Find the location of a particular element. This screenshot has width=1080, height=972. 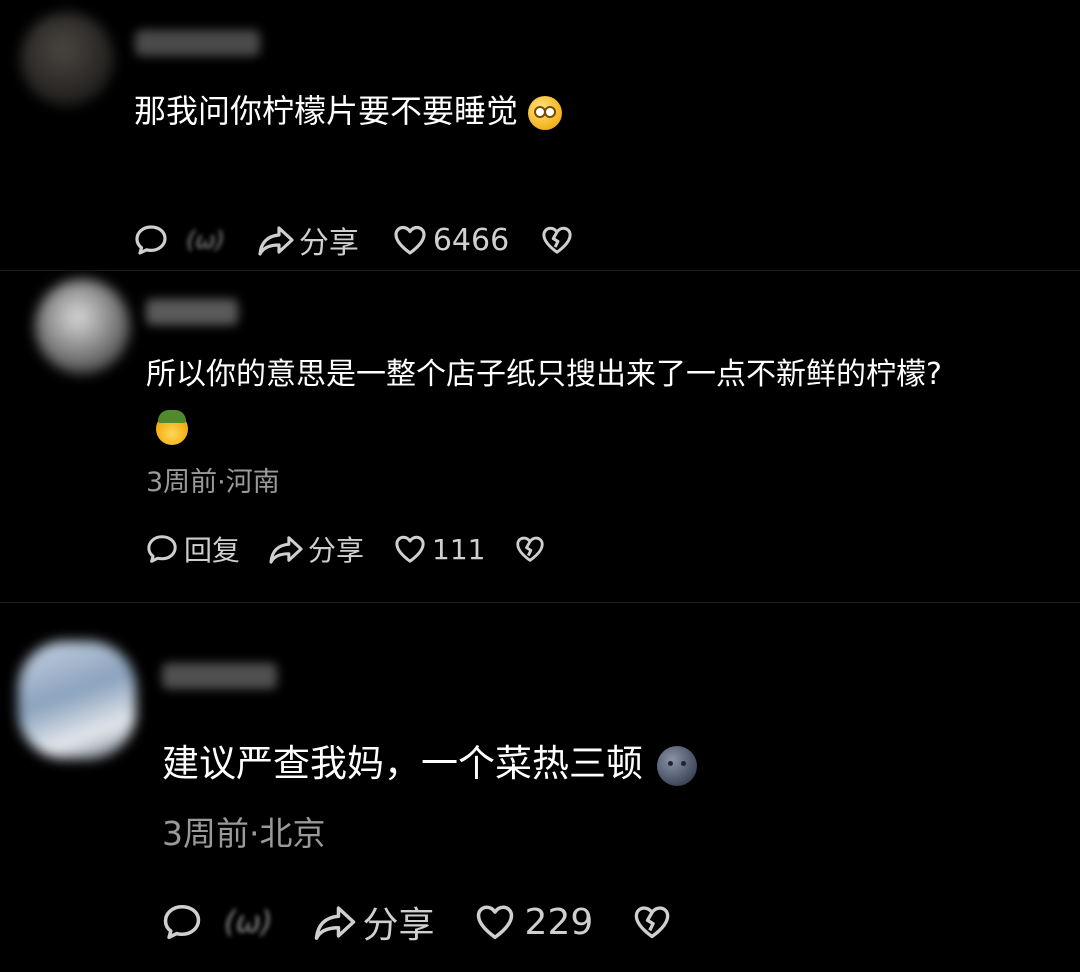

action-bar: 回复 分享 111 is located at coordinates (345, 549).